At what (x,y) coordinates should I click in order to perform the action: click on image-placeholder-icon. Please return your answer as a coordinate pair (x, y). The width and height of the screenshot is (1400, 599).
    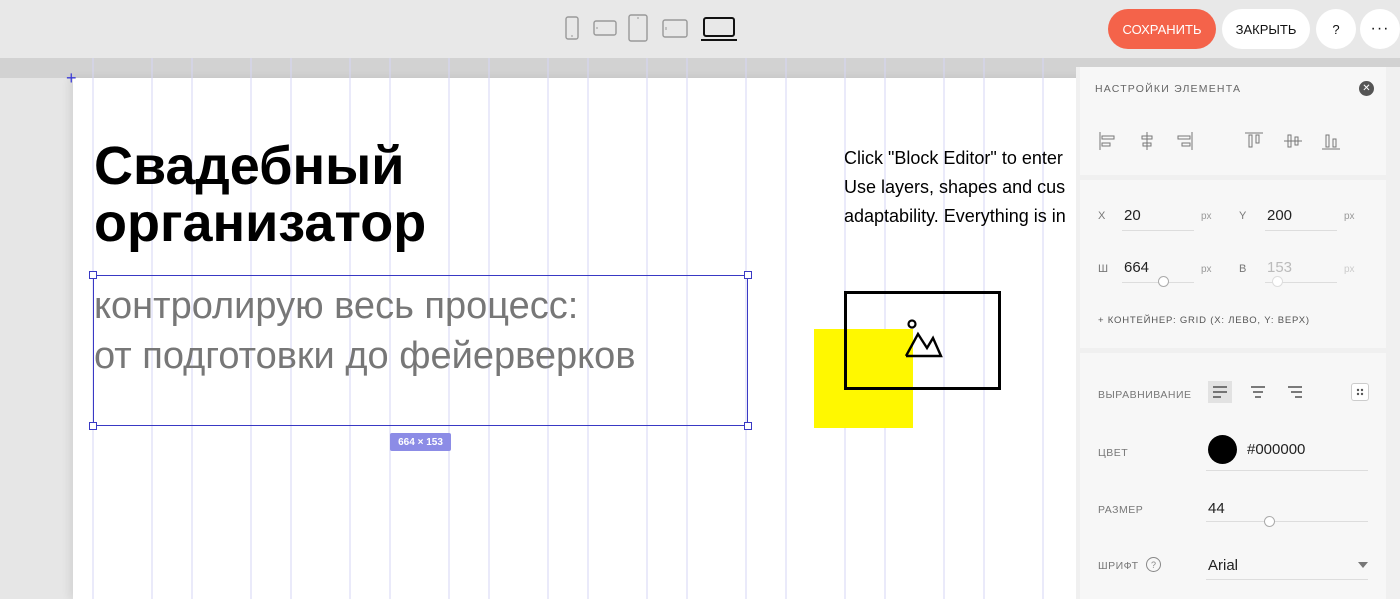
    Looking at the image, I should click on (923, 338).